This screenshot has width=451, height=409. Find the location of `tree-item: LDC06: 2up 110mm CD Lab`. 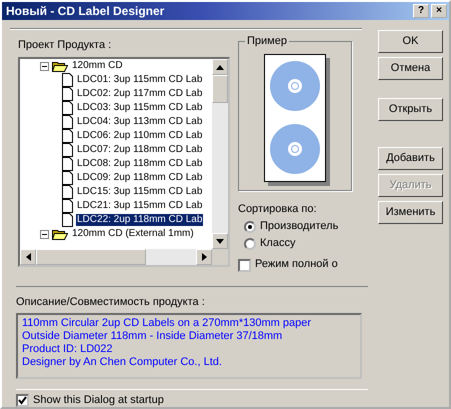

tree-item: LDC06: 2up 110mm CD Lab is located at coordinates (140, 136).